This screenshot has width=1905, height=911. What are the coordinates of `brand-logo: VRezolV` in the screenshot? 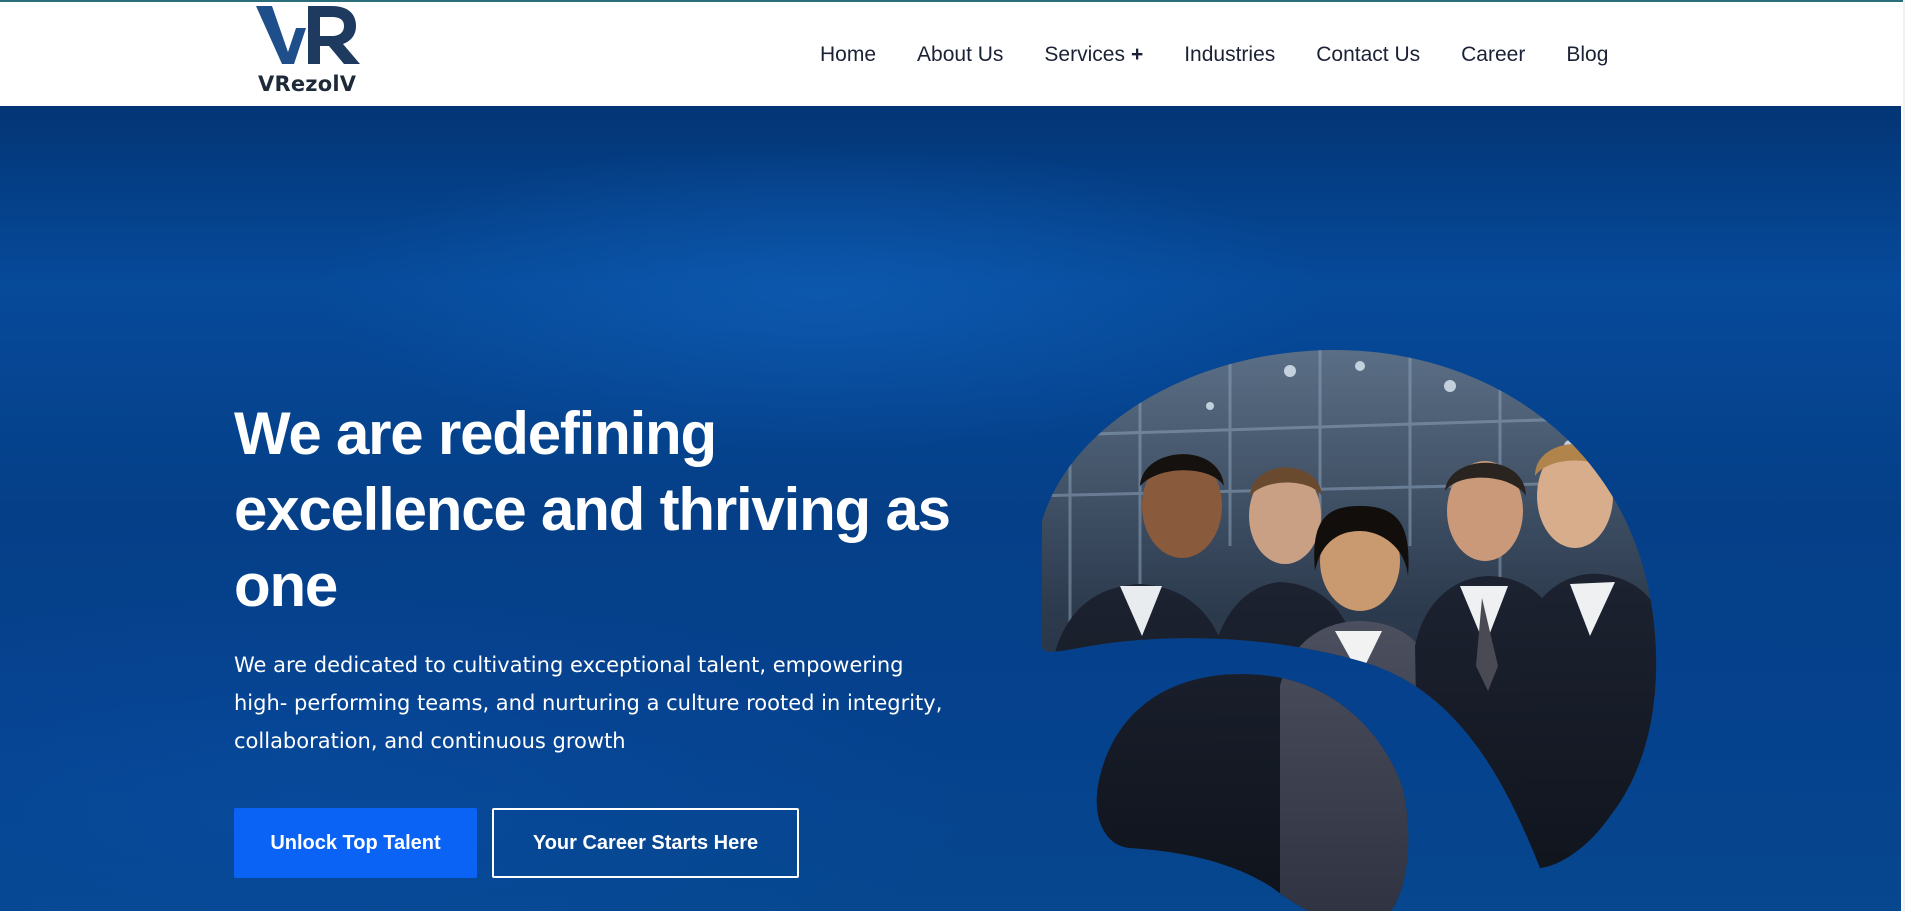 It's located at (308, 52).